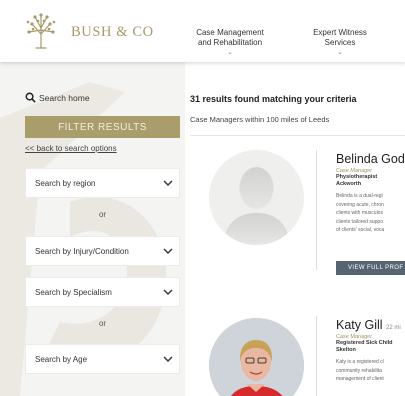  I want to click on tree-logo-icon, so click(41, 31).